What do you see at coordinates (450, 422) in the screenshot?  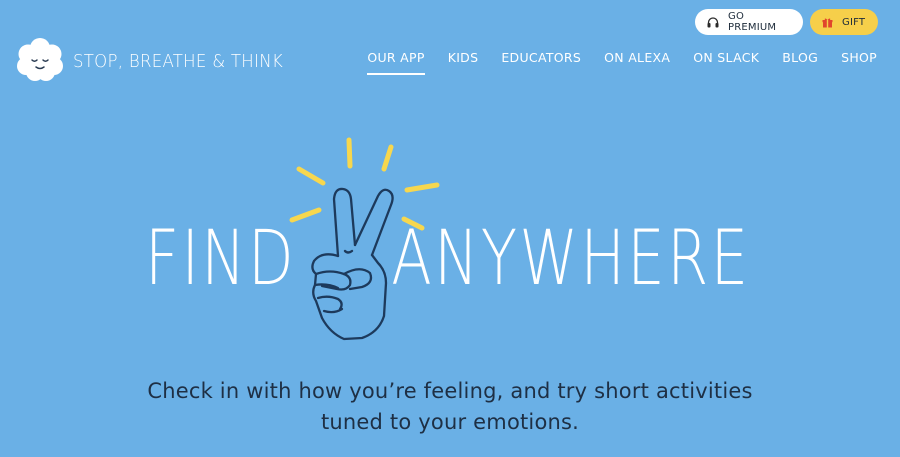 I see `hero-subtext-line-2: tuned to your emotions.` at bounding box center [450, 422].